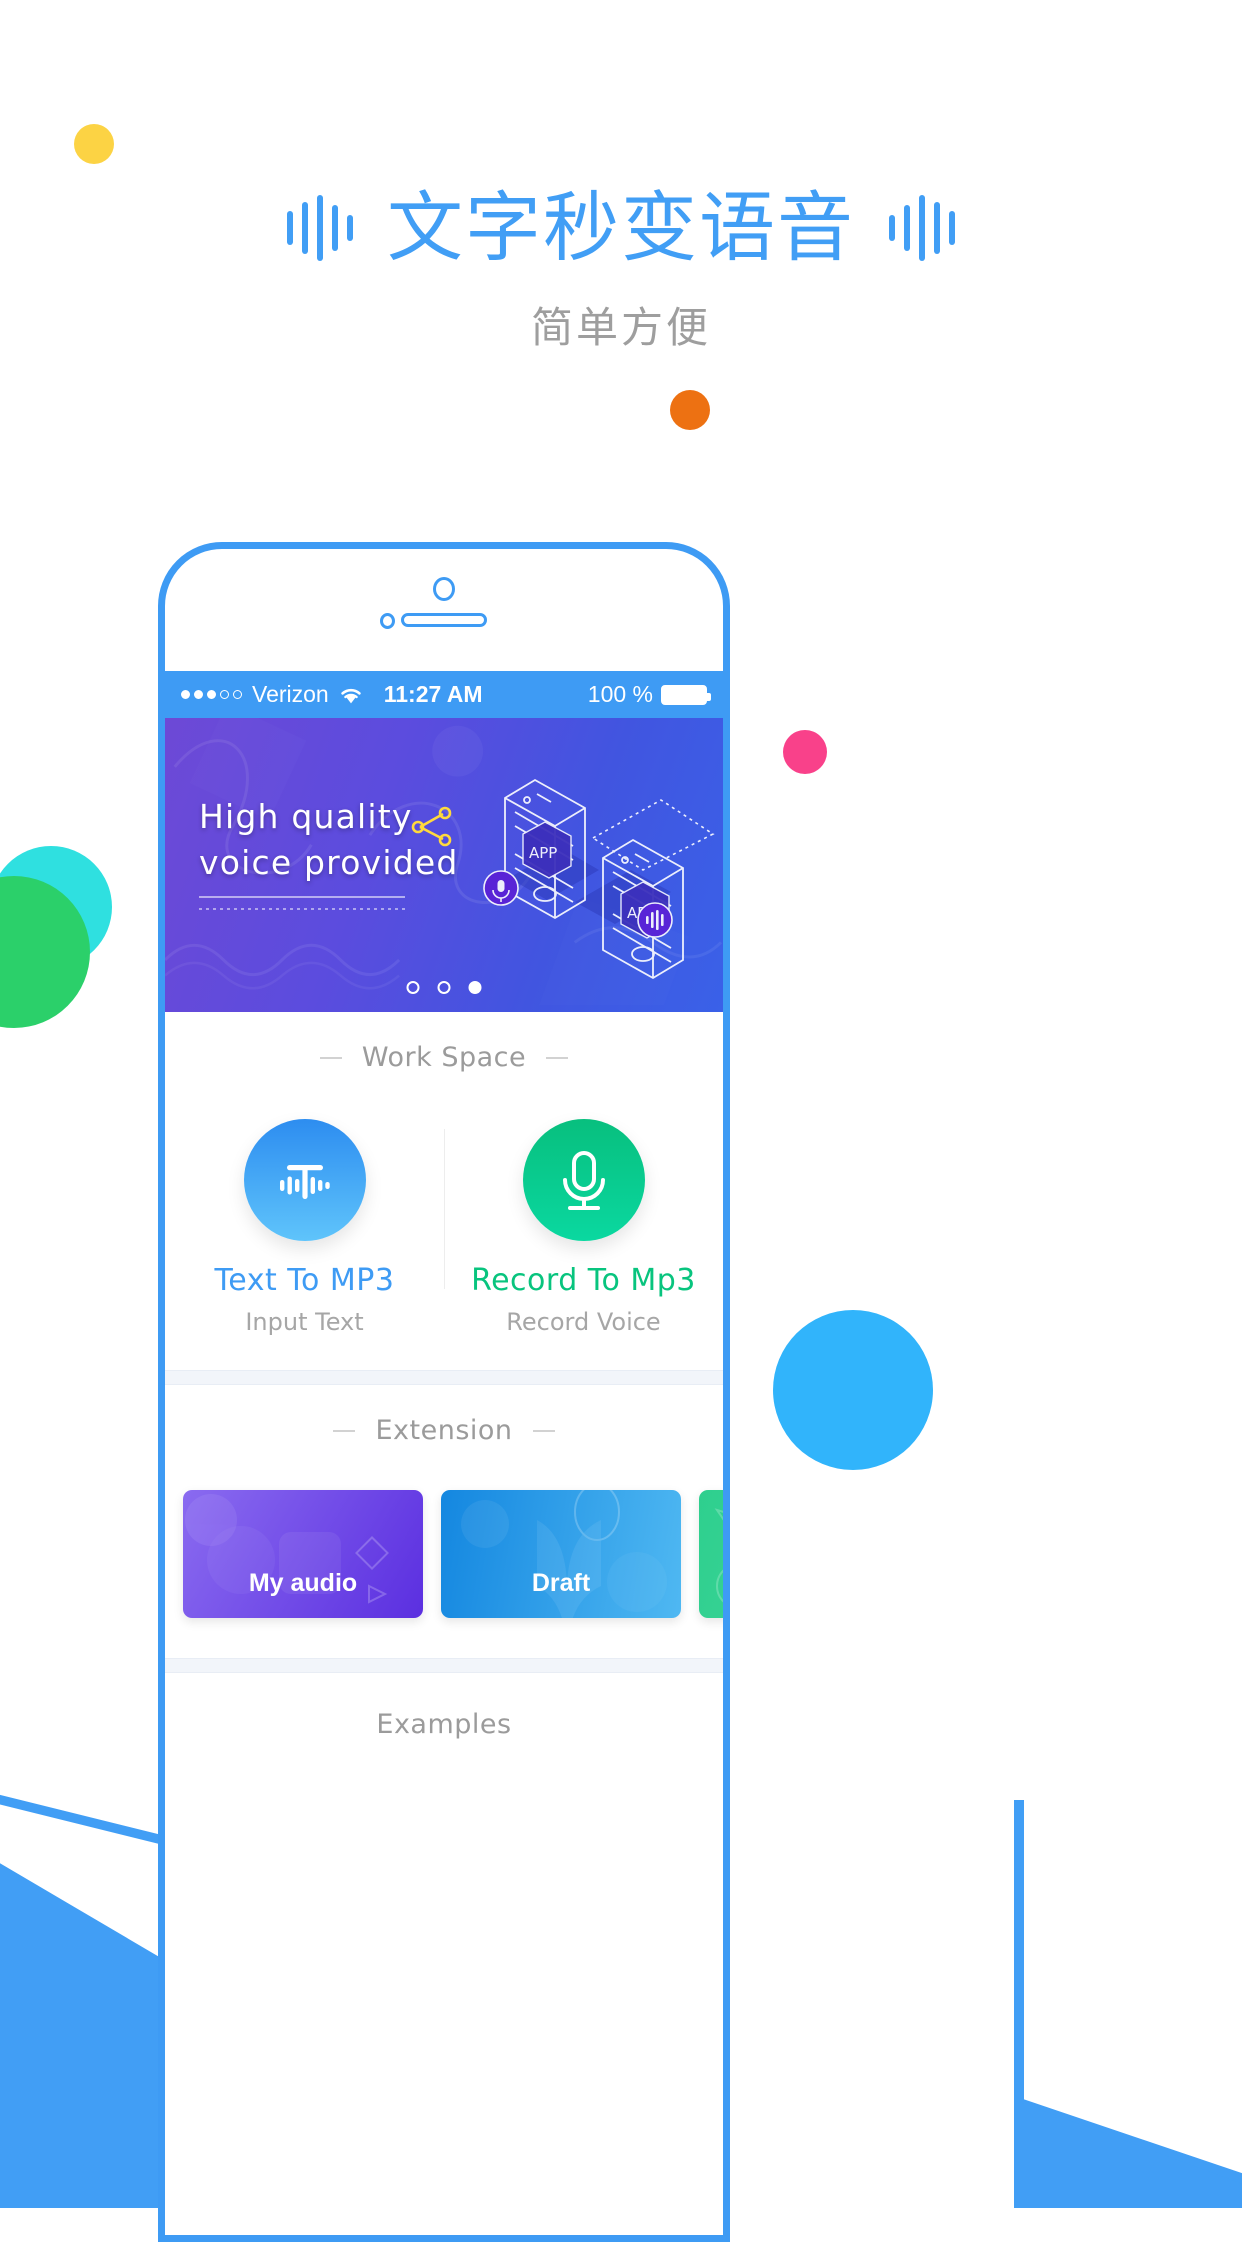 The height and width of the screenshot is (2242, 1242). What do you see at coordinates (686, 694) in the screenshot?
I see `battery-full-icon` at bounding box center [686, 694].